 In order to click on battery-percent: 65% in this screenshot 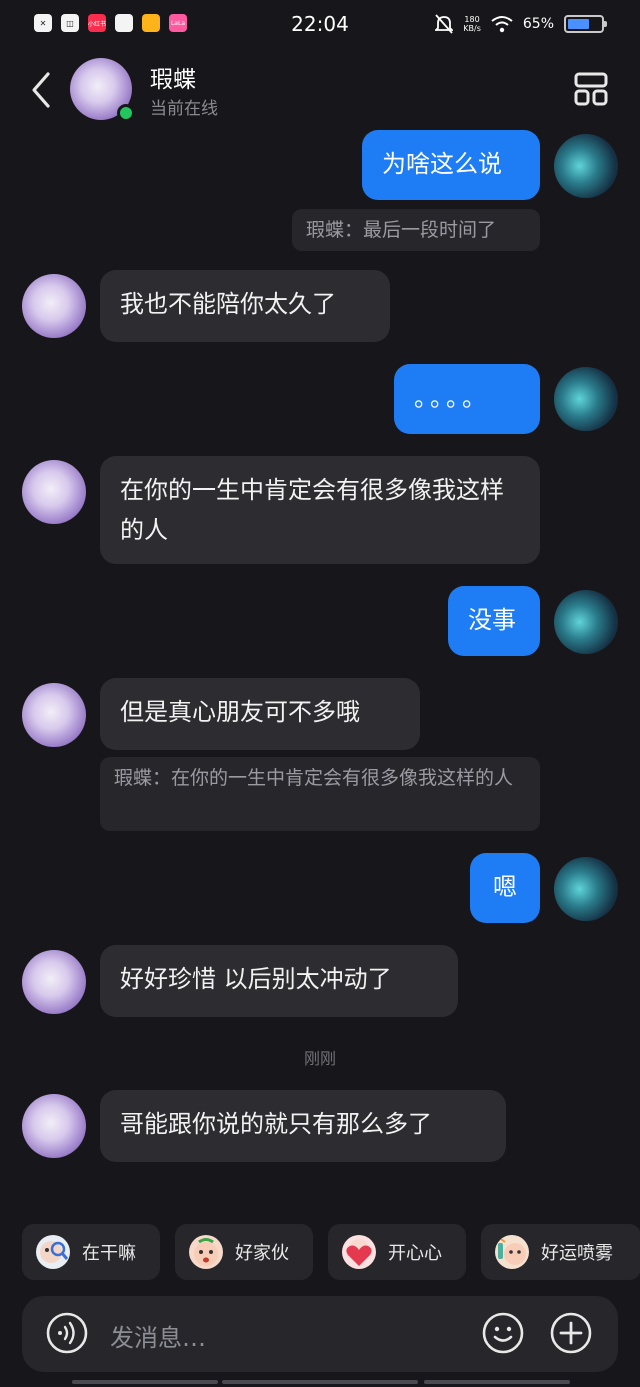, I will do `click(538, 24)`.